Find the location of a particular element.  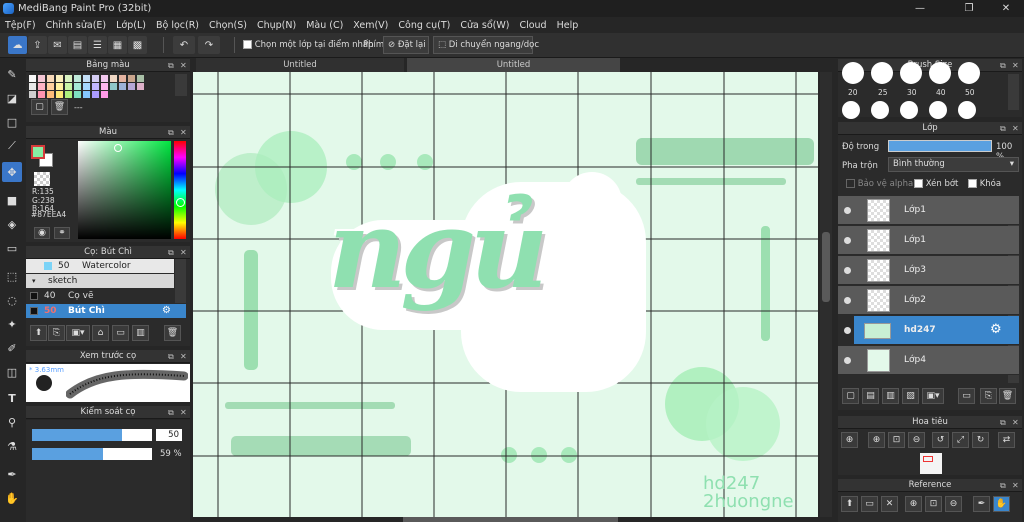

brush-item-but-chi: 50 Bút Chì ⚙ is located at coordinates (106, 311).